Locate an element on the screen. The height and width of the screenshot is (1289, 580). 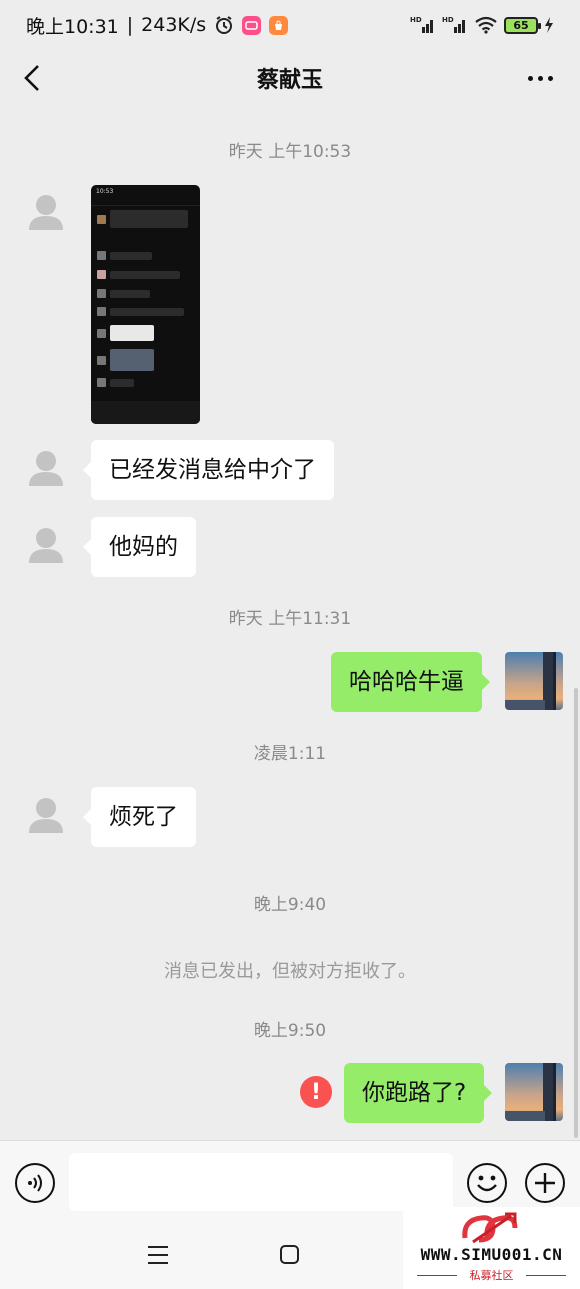
network-speed: 243K/s is located at coordinates (174, 25).